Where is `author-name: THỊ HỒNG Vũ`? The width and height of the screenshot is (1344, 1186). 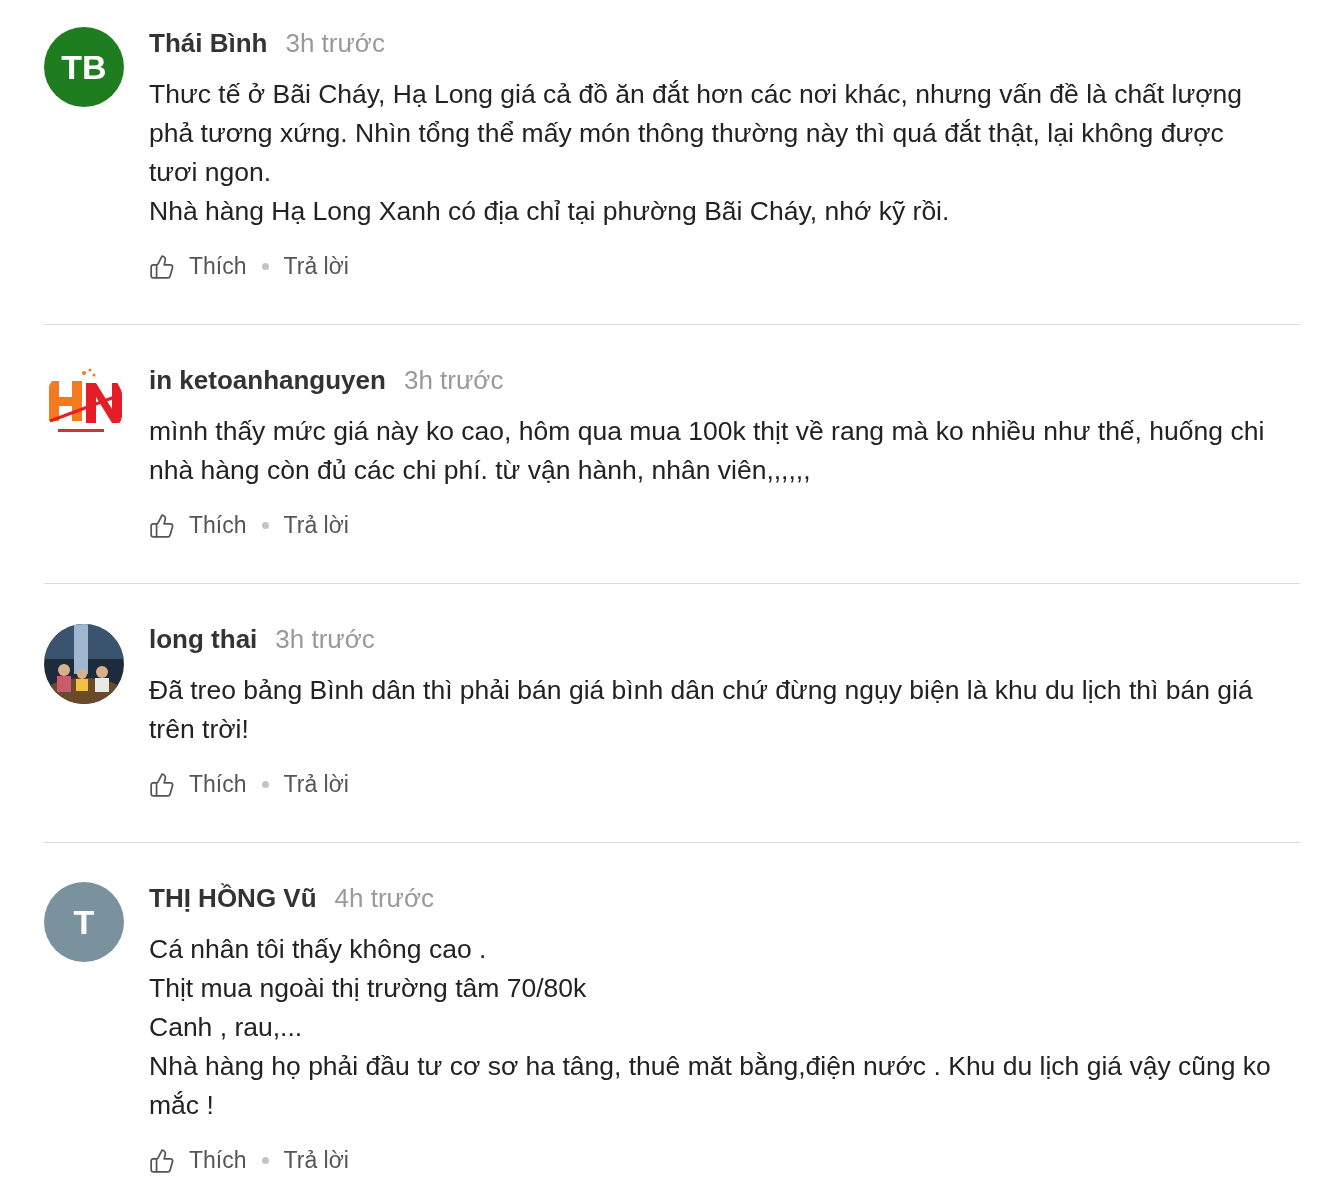 author-name: THỊ HỒNG Vũ is located at coordinates (233, 898).